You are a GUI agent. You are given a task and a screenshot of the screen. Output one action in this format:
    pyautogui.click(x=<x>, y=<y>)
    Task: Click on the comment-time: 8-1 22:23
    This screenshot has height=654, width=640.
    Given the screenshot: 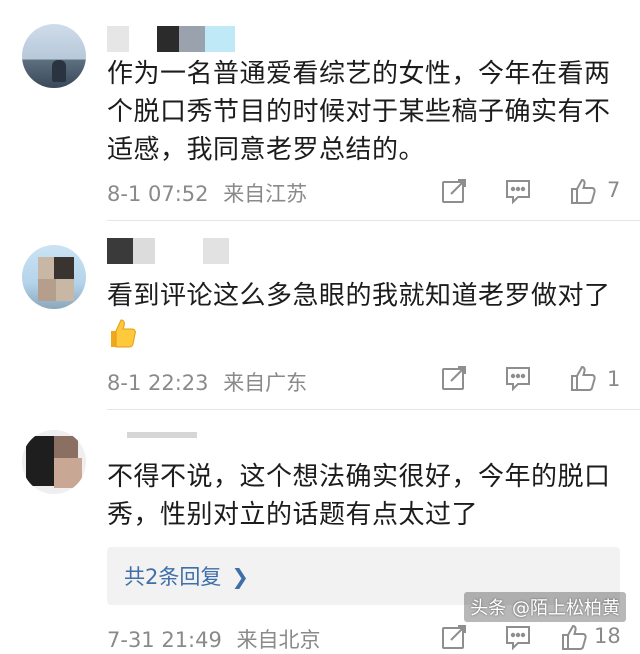 What is the action you would take?
    pyautogui.click(x=158, y=383)
    